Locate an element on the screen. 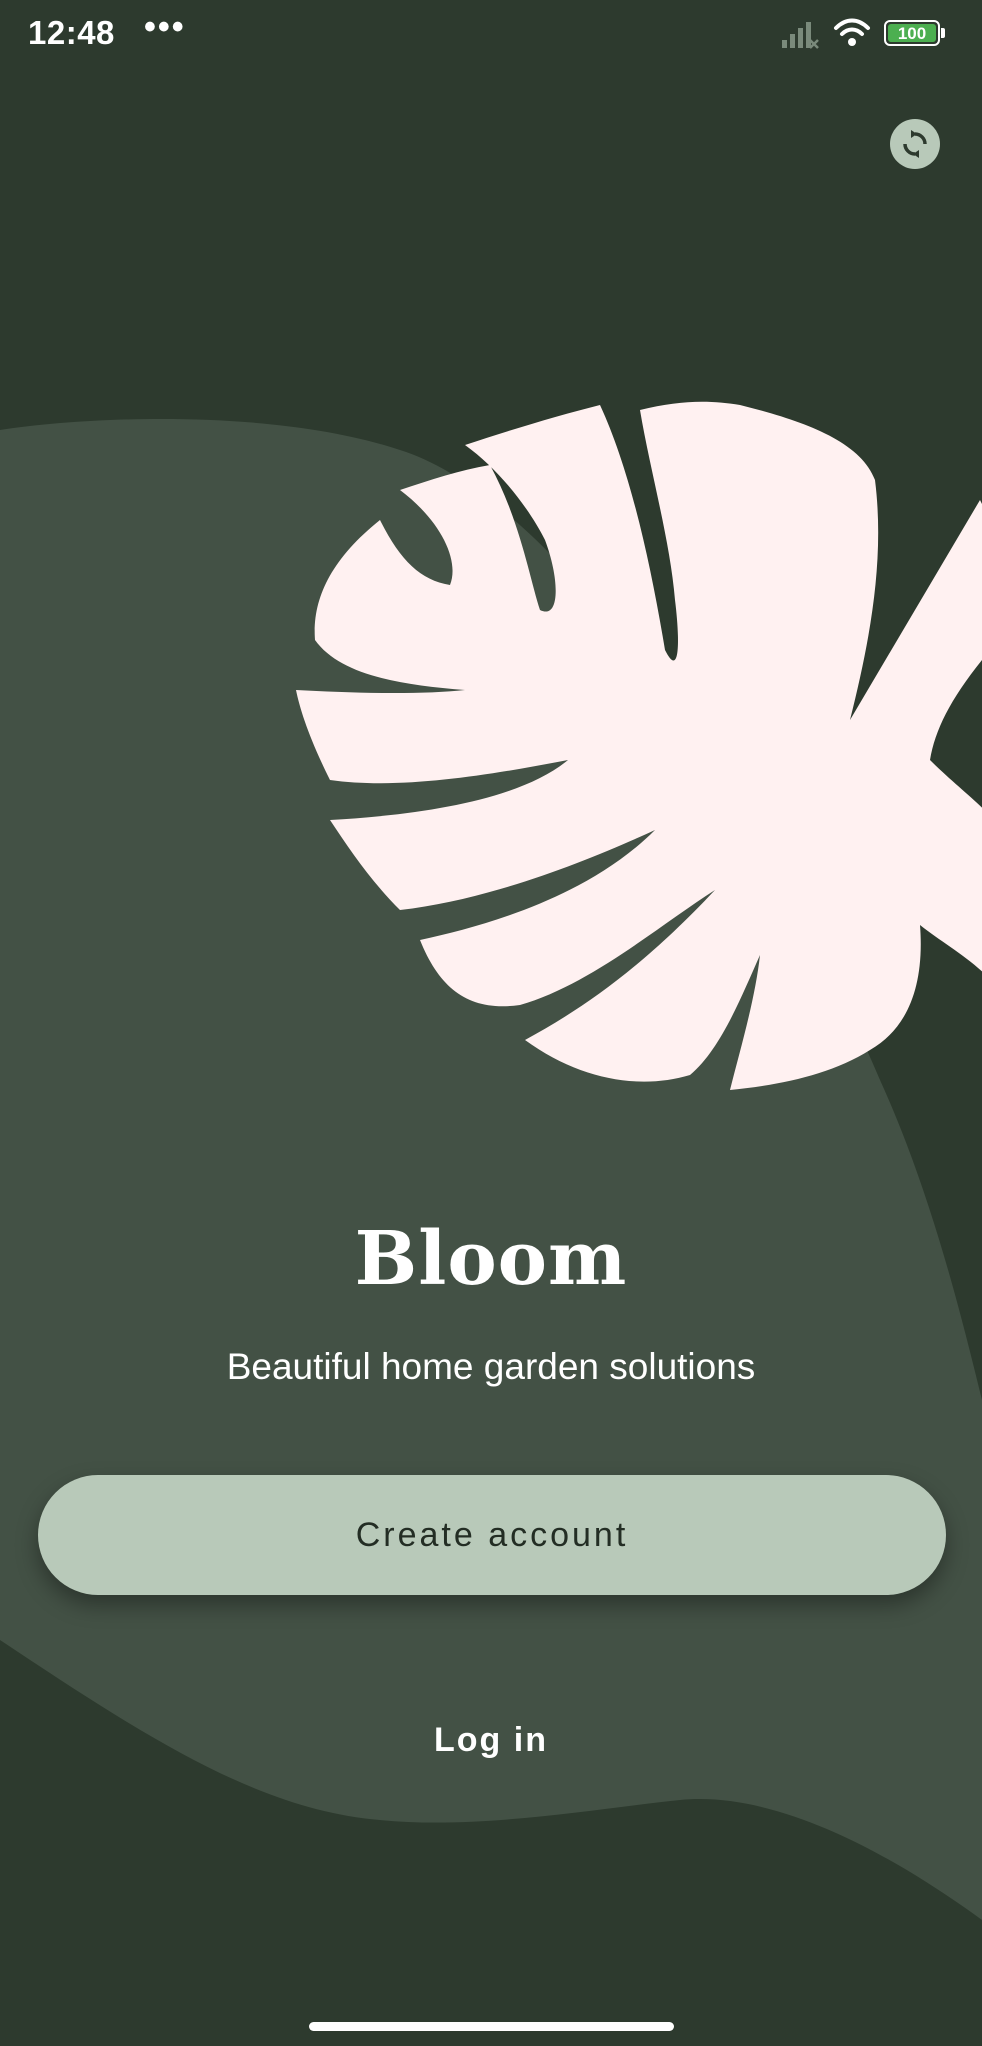 The image size is (982, 2046). battery-tip is located at coordinates (943, 33).